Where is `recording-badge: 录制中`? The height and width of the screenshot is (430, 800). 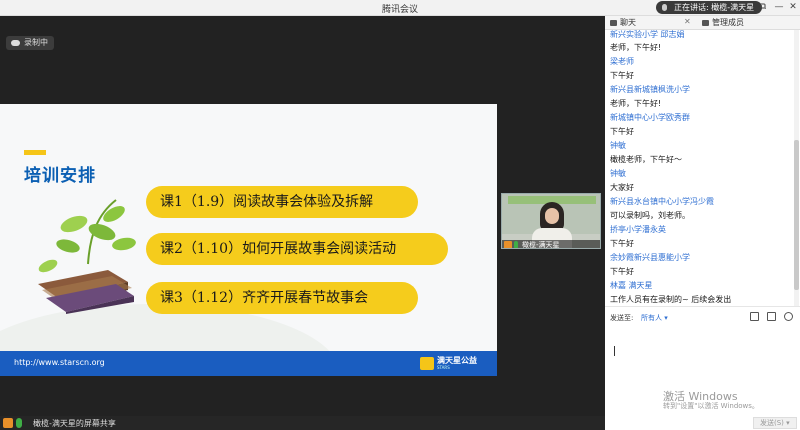
recording-badge: 录制中 is located at coordinates (30, 43).